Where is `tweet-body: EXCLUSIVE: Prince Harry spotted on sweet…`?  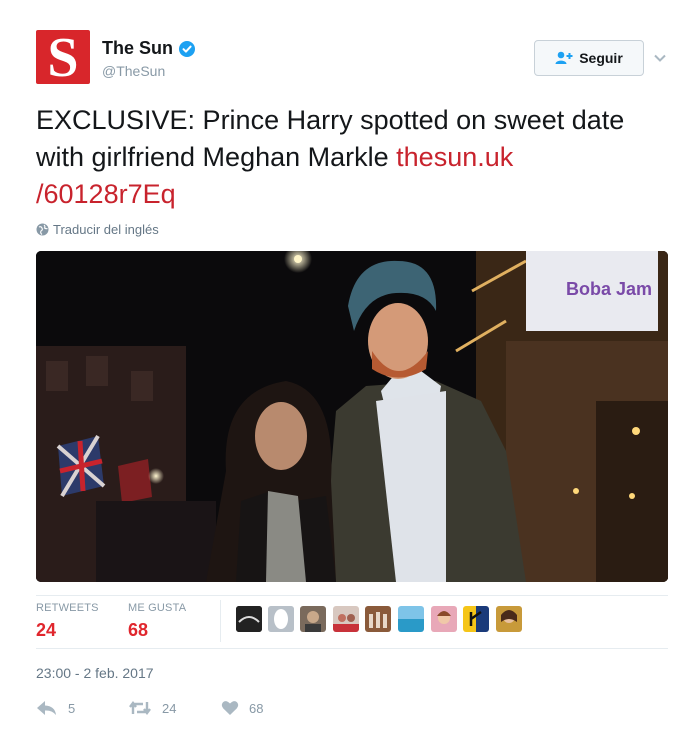
tweet-body: EXCLUSIVE: Prince Harry spotted on sweet… is located at coordinates (330, 138).